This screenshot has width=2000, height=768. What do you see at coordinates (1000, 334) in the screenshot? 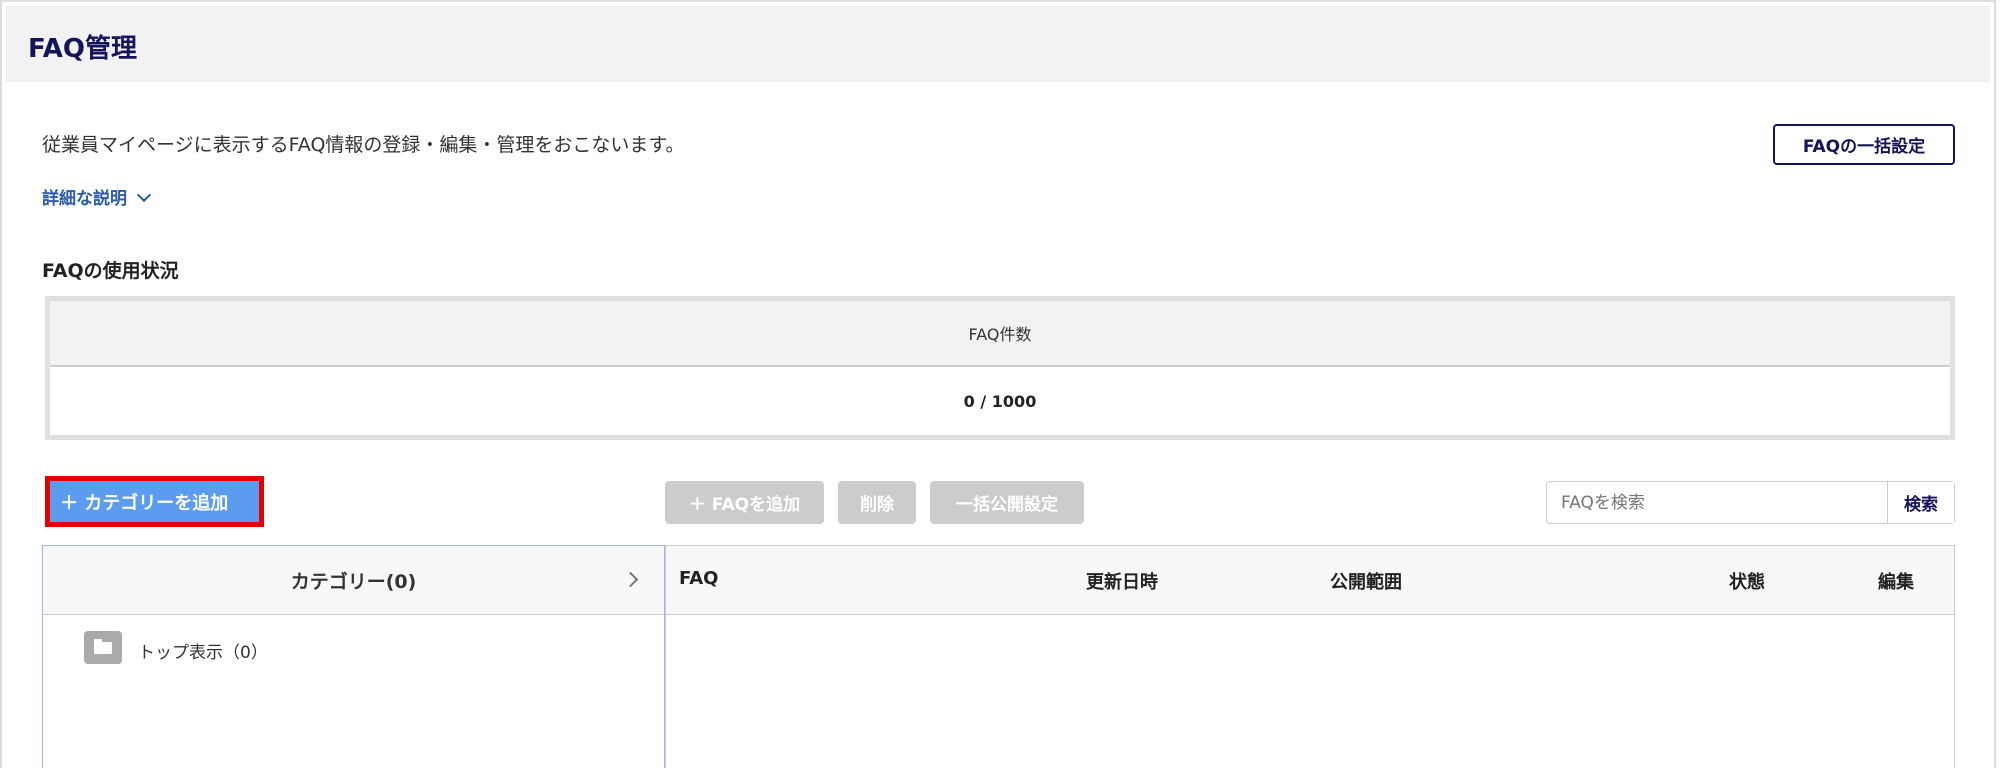
I see `usage-column-header: FAQ件数` at bounding box center [1000, 334].